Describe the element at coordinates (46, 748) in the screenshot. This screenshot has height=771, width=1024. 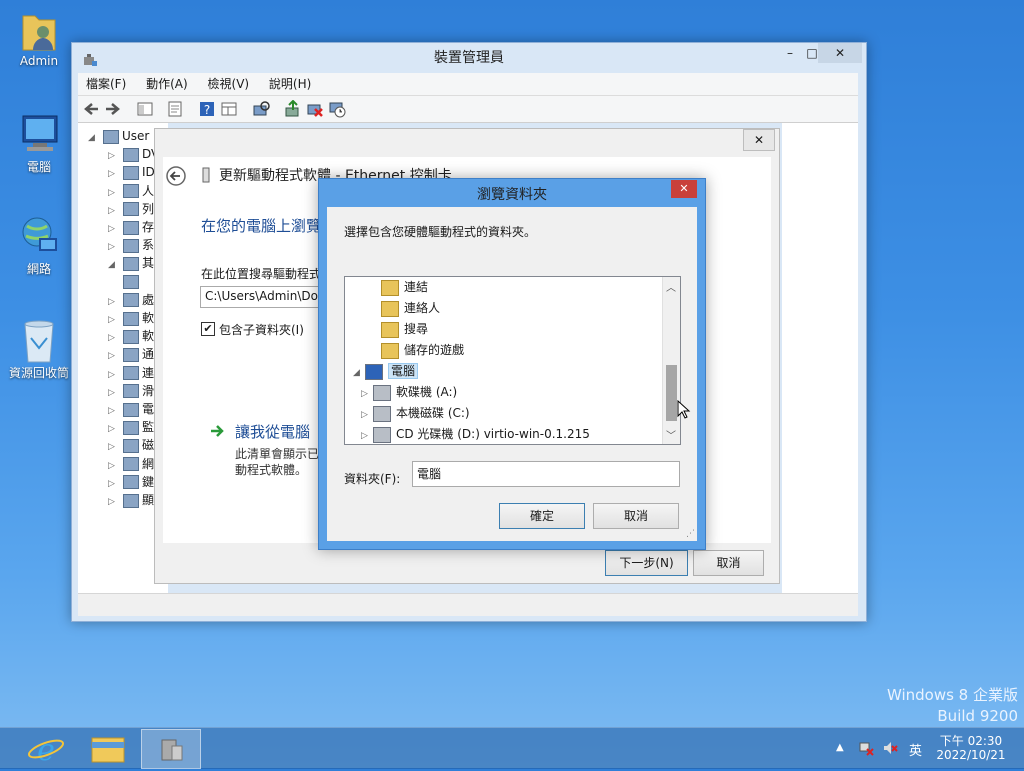
I see `internet-explorer-icon: e` at that location.